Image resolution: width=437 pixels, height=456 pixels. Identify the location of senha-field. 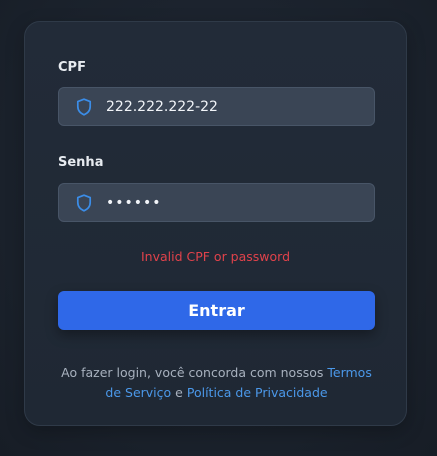
(216, 202).